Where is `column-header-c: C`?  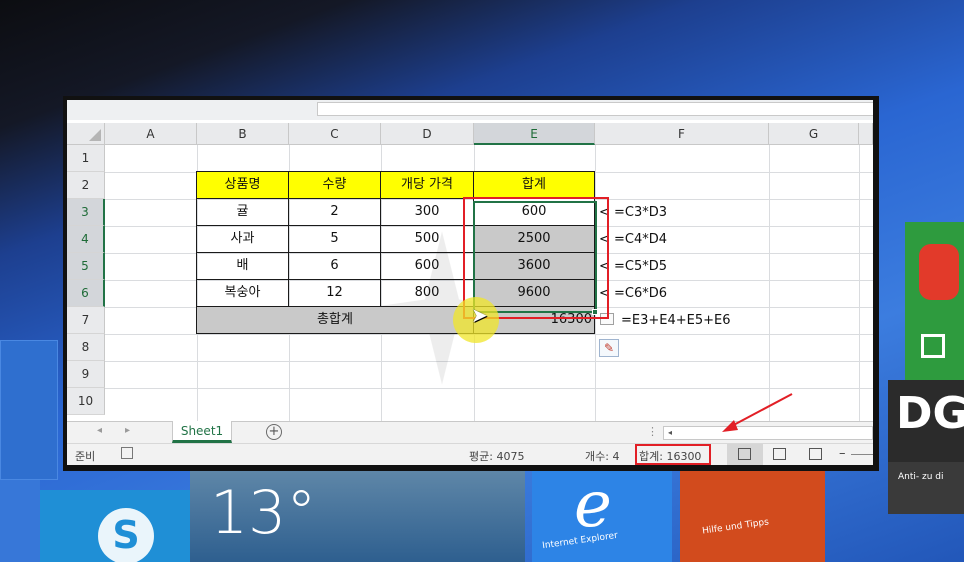
column-header-c: C is located at coordinates (335, 134).